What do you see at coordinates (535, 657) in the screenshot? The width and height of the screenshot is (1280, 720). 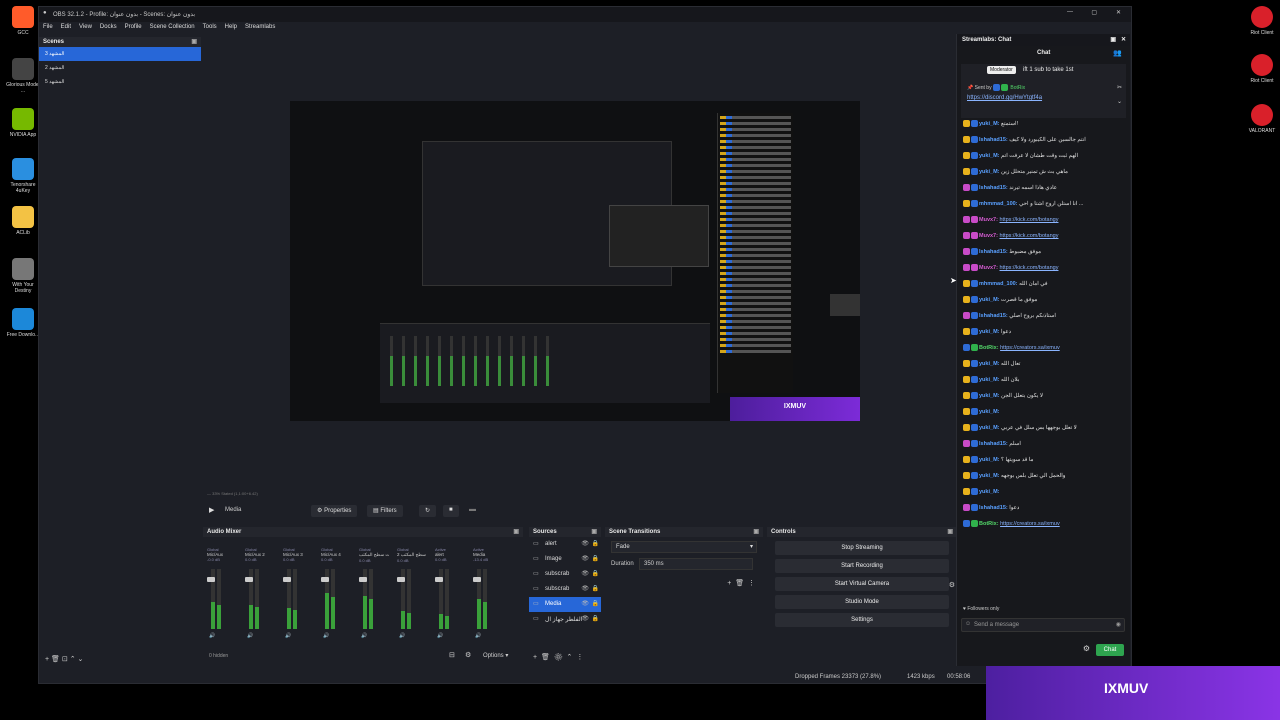 I see `add-source-icon: +` at bounding box center [535, 657].